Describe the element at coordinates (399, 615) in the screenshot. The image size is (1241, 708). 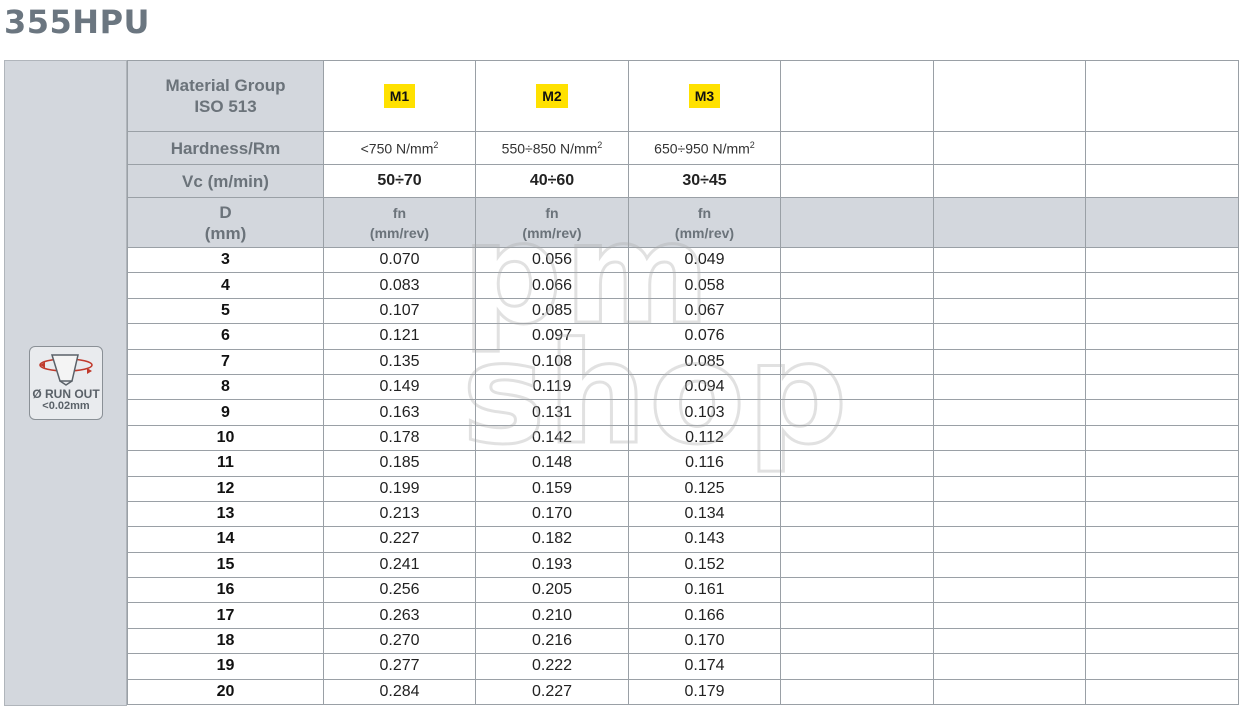
I see `fn-m1-cell: 0.263` at that location.